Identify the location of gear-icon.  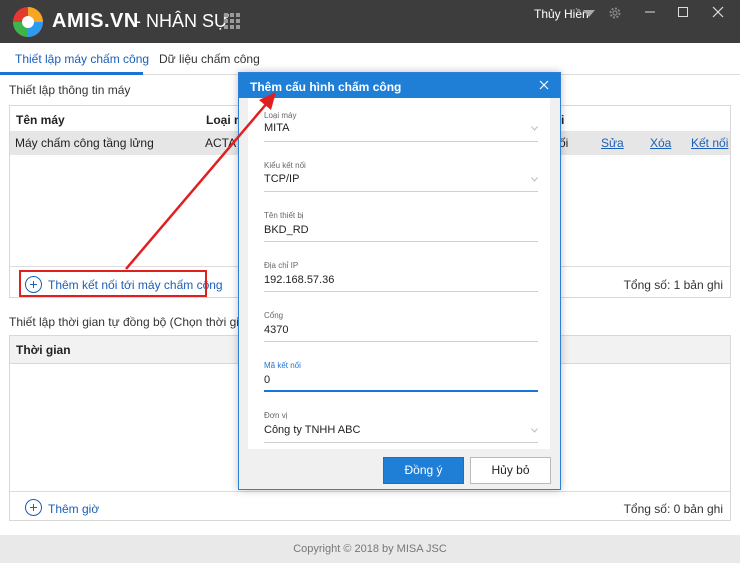
(615, 13).